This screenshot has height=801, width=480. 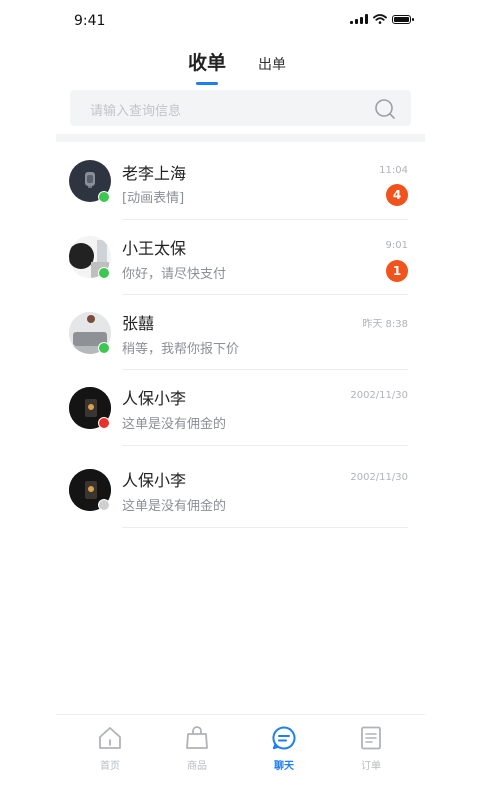 What do you see at coordinates (240, 257) in the screenshot?
I see `chat-list-item: 小王太保 你好，请尽快支付 9:01 1` at bounding box center [240, 257].